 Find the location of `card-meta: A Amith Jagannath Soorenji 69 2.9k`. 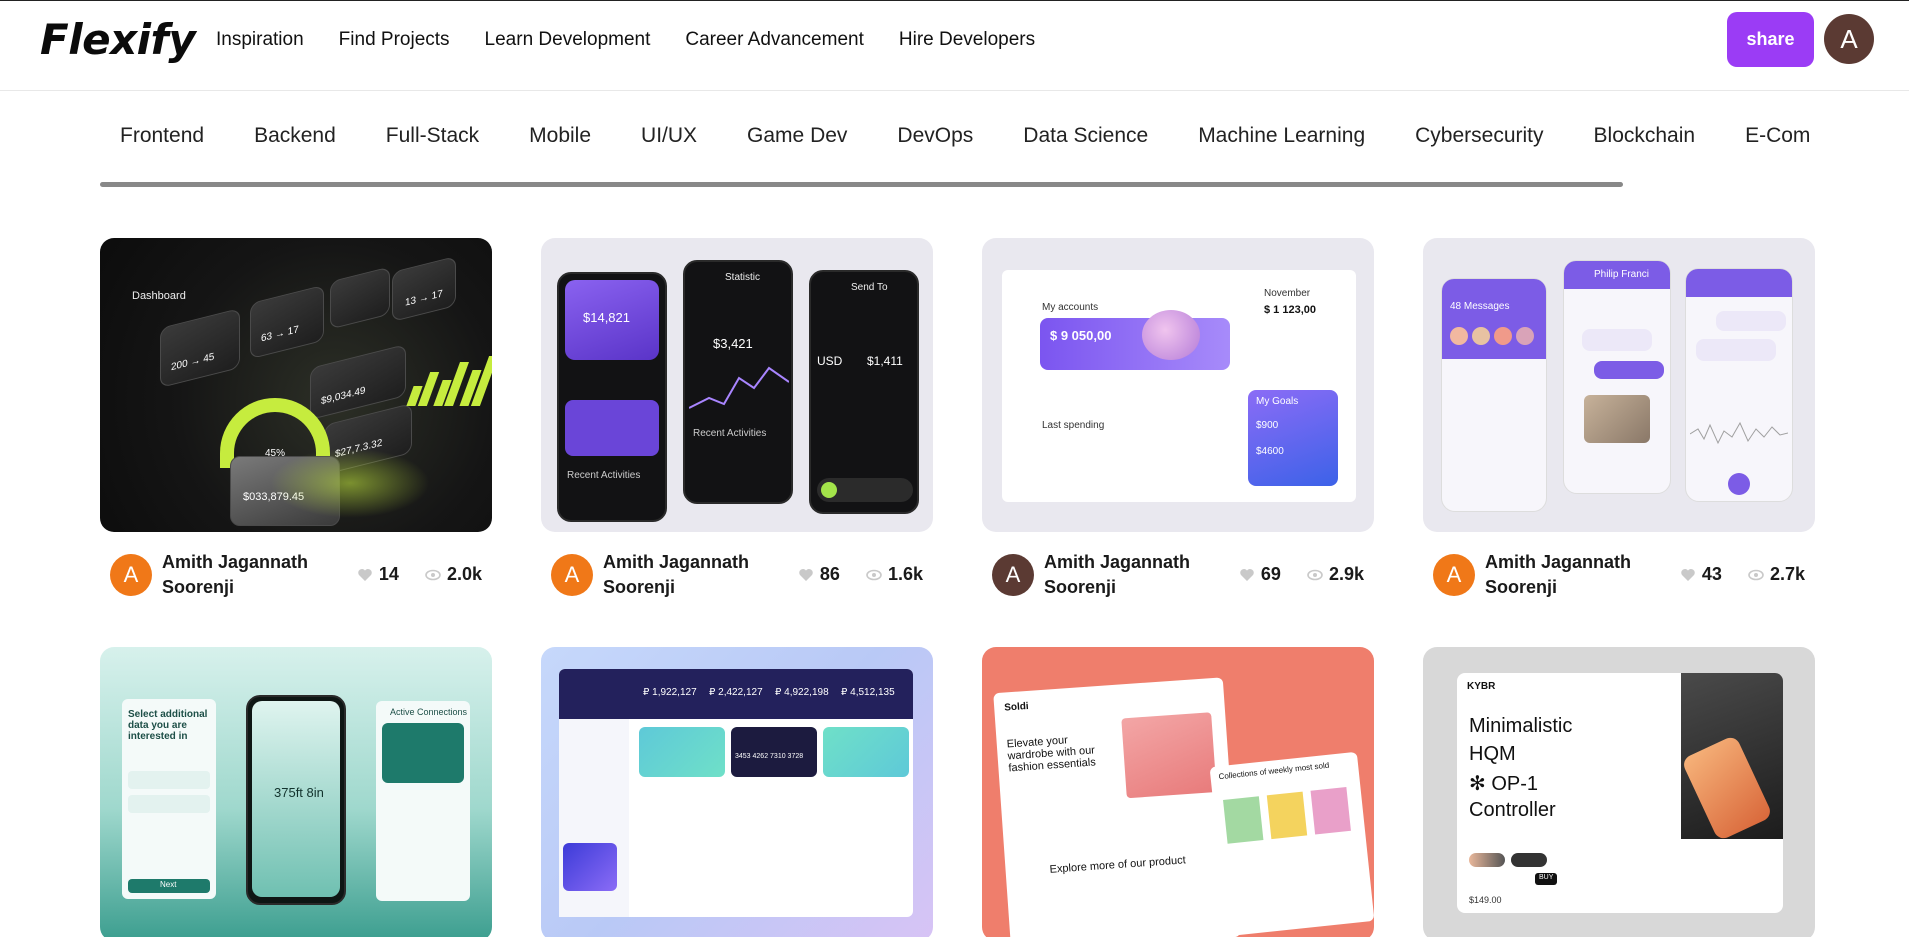

card-meta: A Amith Jagannath Soorenji 69 2.9k is located at coordinates (1182, 580).